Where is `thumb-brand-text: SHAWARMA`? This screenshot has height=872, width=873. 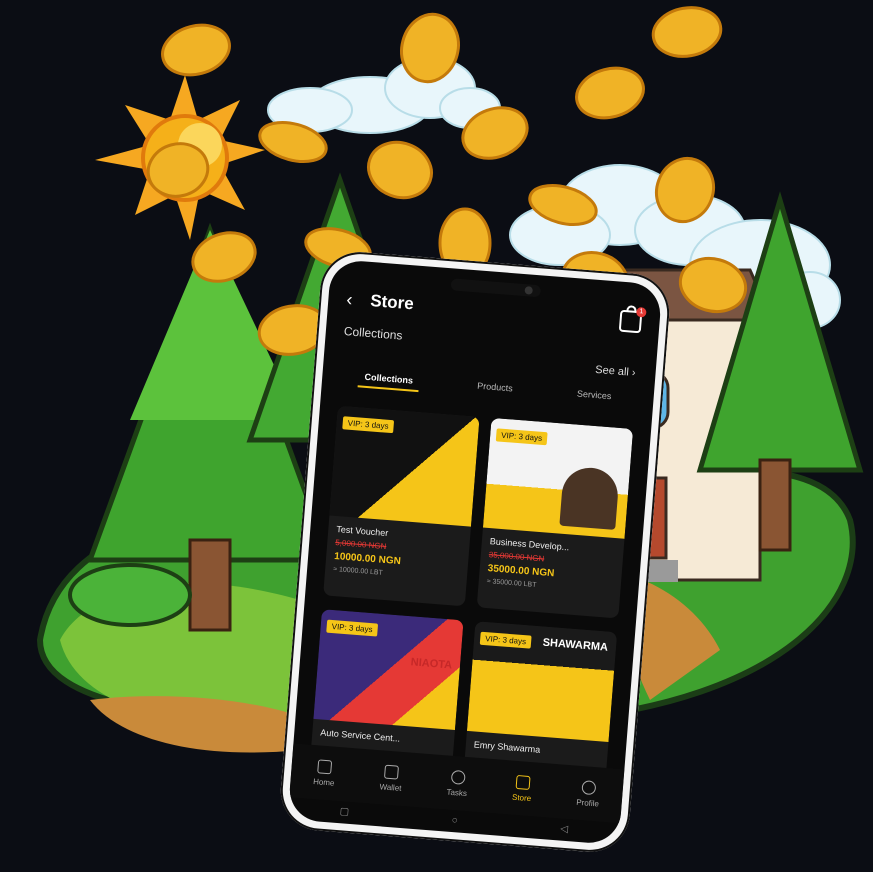 thumb-brand-text: SHAWARMA is located at coordinates (575, 645).